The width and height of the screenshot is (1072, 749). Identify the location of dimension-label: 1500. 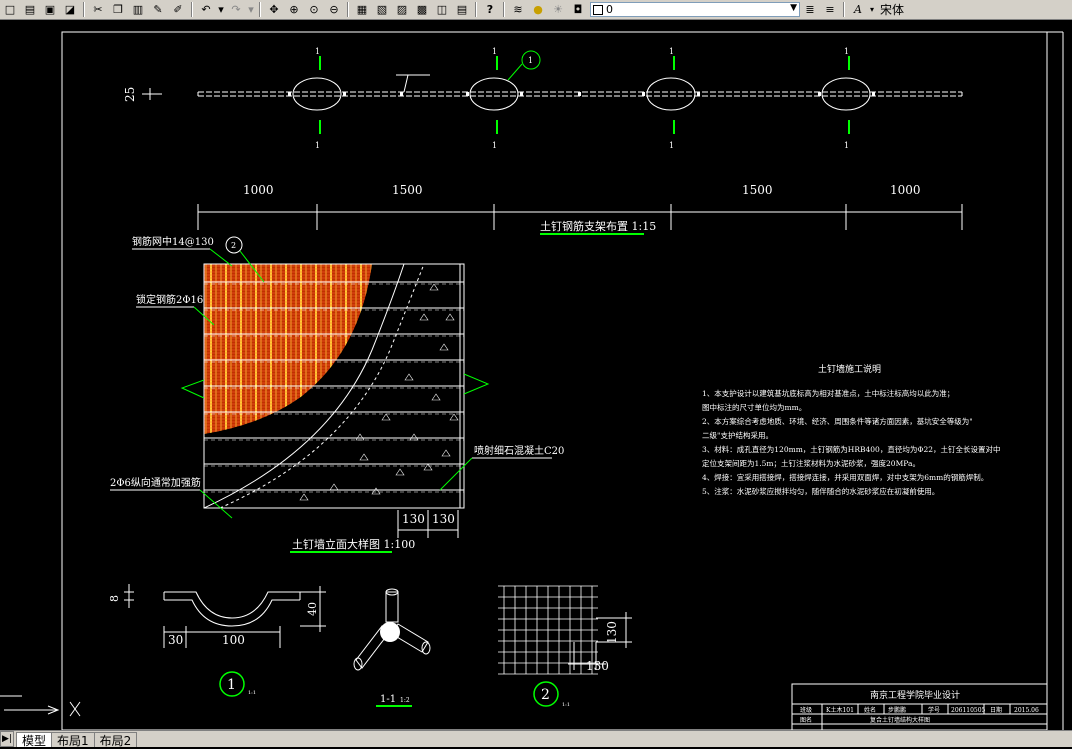
(407, 190).